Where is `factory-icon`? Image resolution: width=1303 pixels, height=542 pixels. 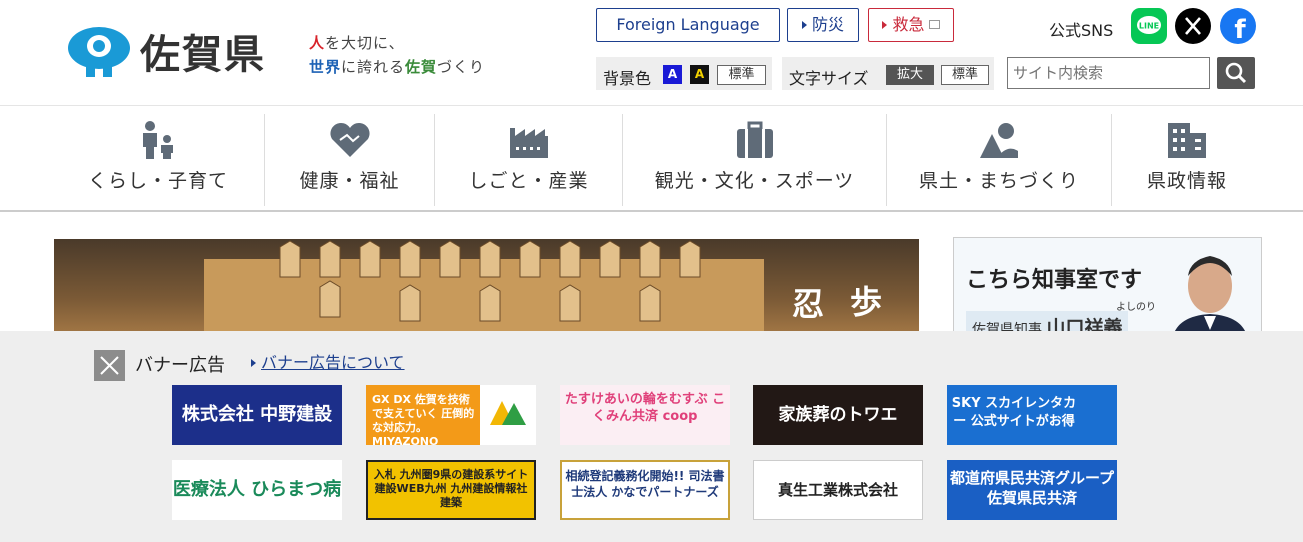
factory-icon is located at coordinates (529, 140).